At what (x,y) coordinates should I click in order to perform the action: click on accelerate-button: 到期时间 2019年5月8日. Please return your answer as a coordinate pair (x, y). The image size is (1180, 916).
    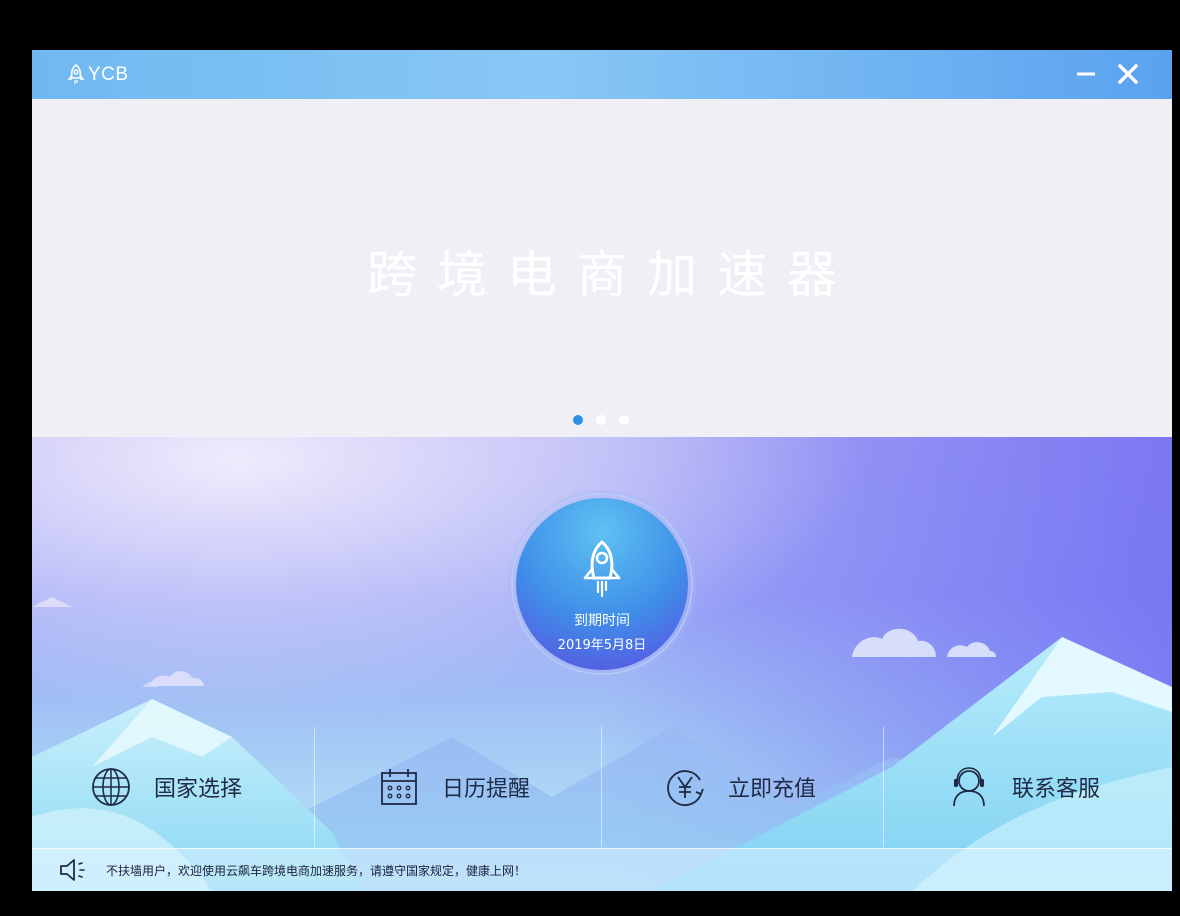
    Looking at the image, I should click on (602, 584).